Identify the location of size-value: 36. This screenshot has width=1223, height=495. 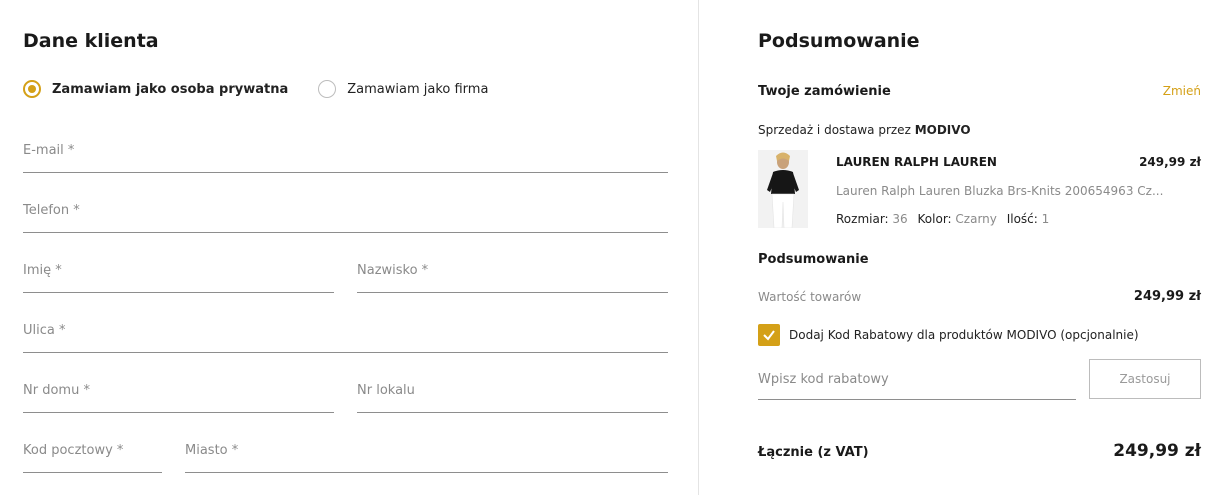
(900, 219).